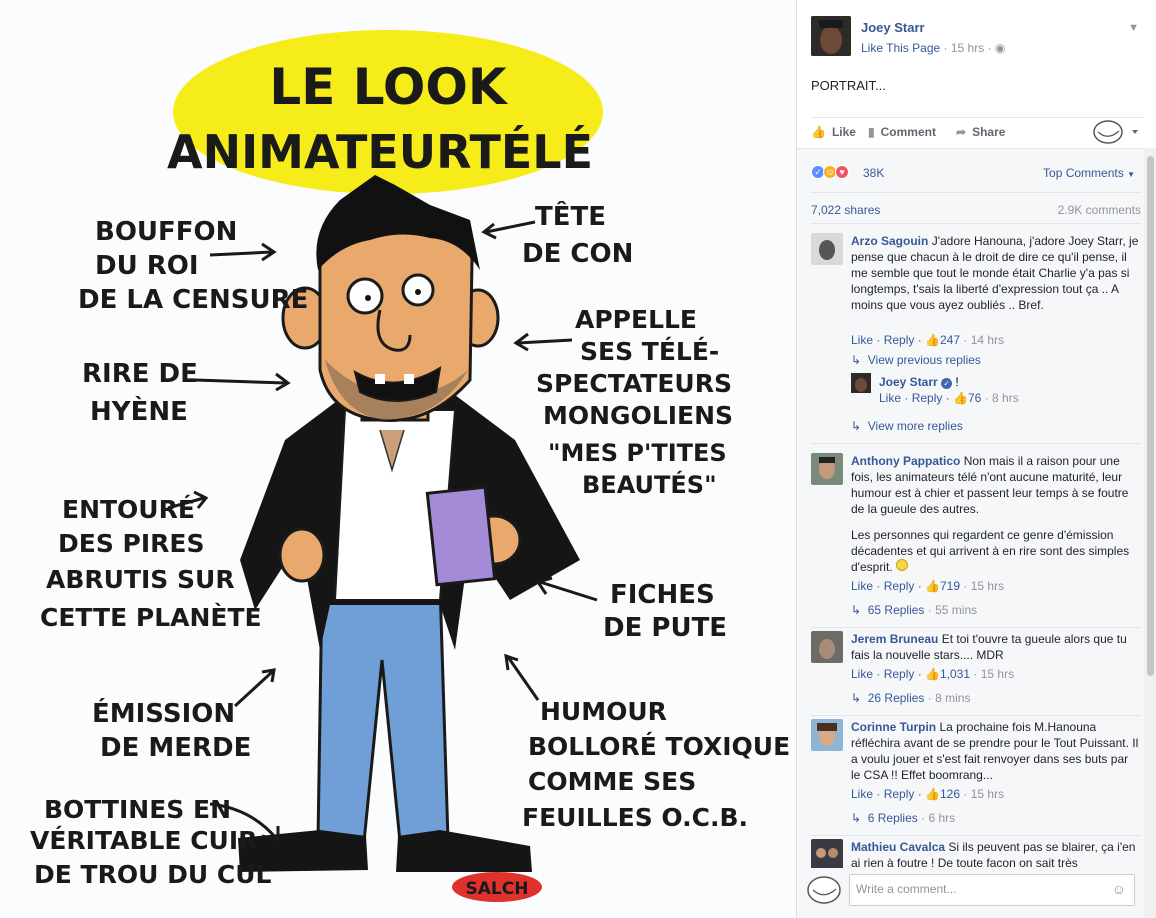 Image resolution: width=1156 pixels, height=918 pixels. Describe the element at coordinates (916, 360) in the screenshot. I see `view-previous-replies: ↳ View previous replies` at that location.